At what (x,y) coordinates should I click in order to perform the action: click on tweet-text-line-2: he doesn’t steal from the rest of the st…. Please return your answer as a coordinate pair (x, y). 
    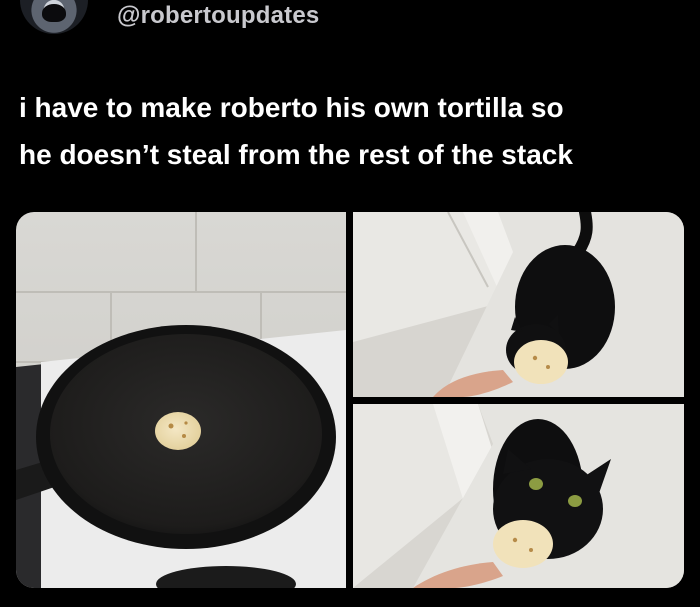
    Looking at the image, I should click on (296, 154).